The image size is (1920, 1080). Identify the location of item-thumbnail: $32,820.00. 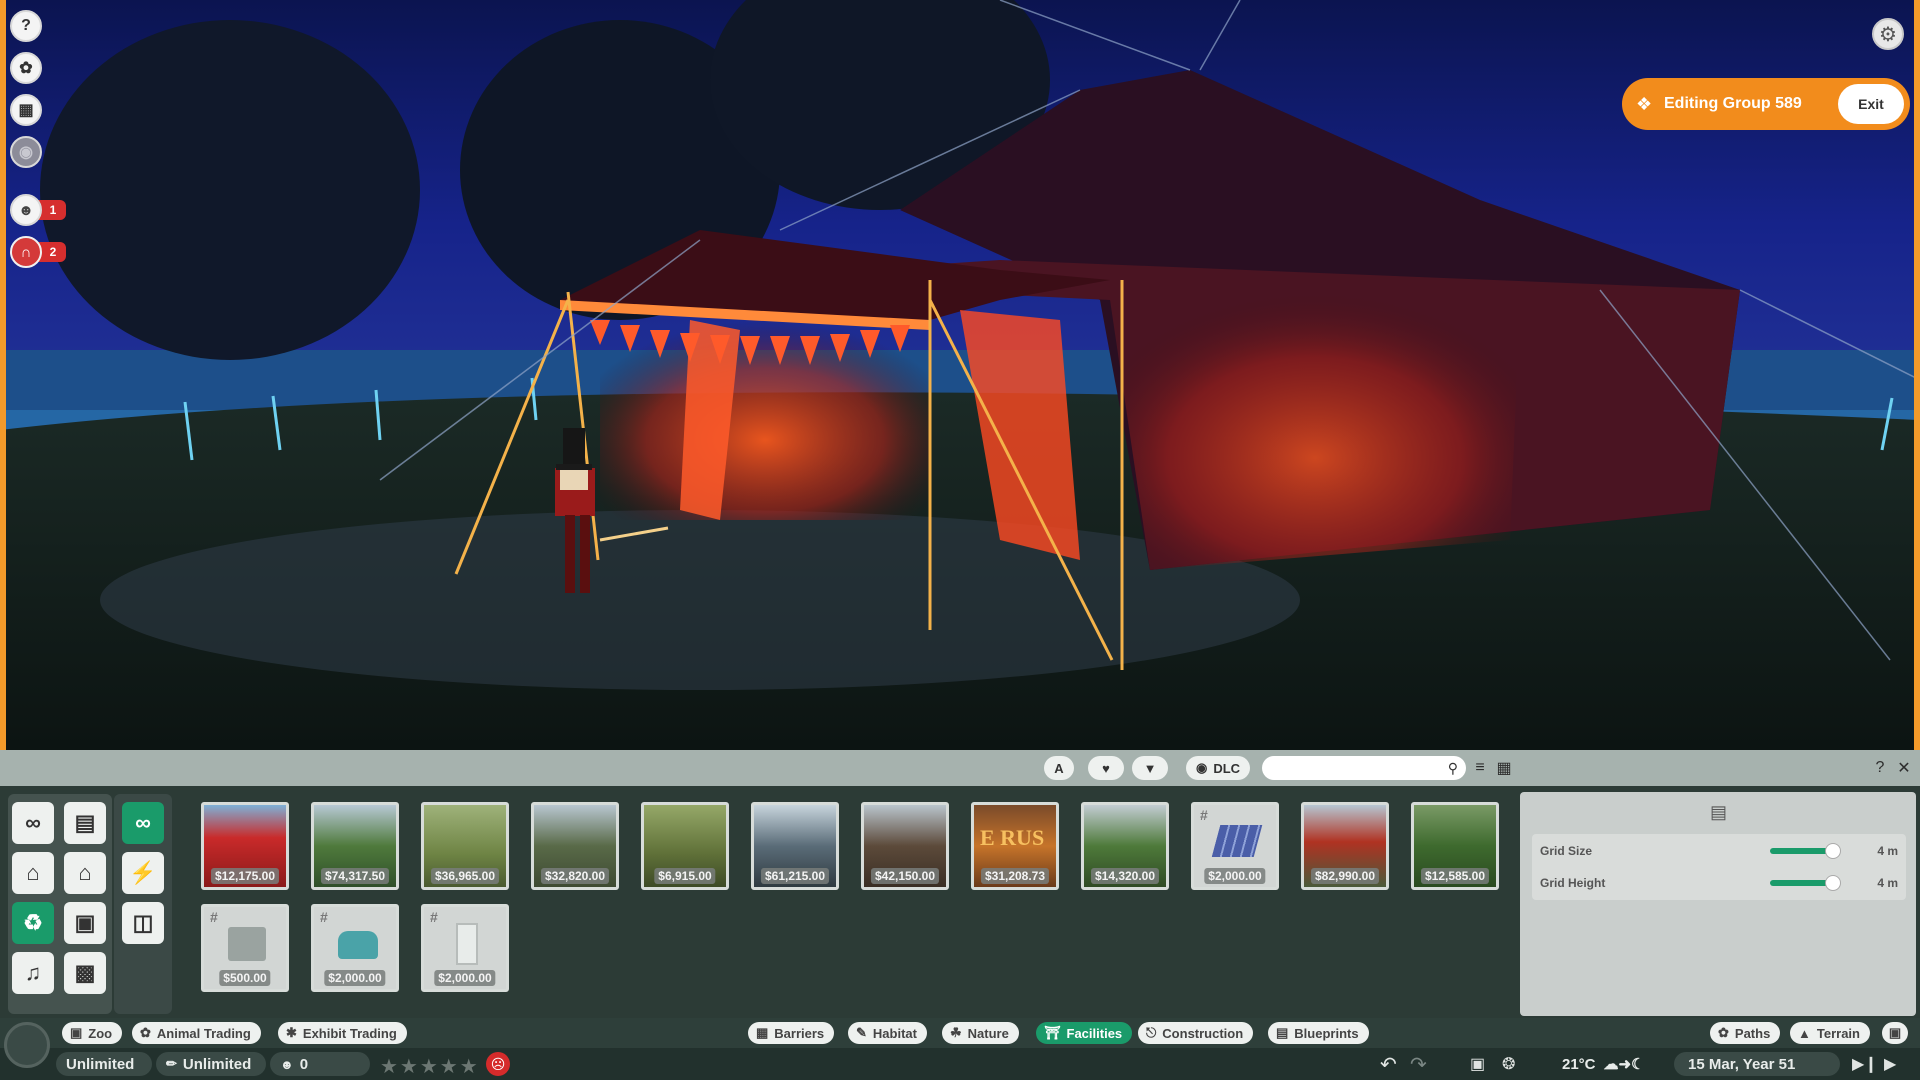
(575, 846).